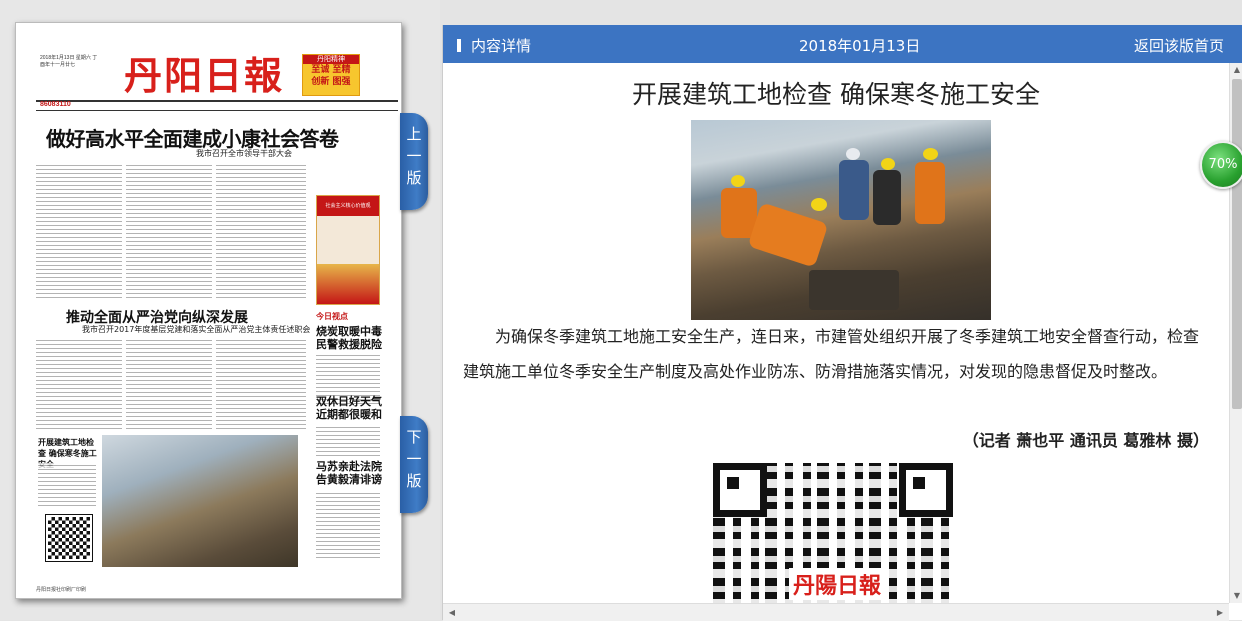  What do you see at coordinates (501, 46) in the screenshot?
I see `header-label: 内容详情` at bounding box center [501, 46].